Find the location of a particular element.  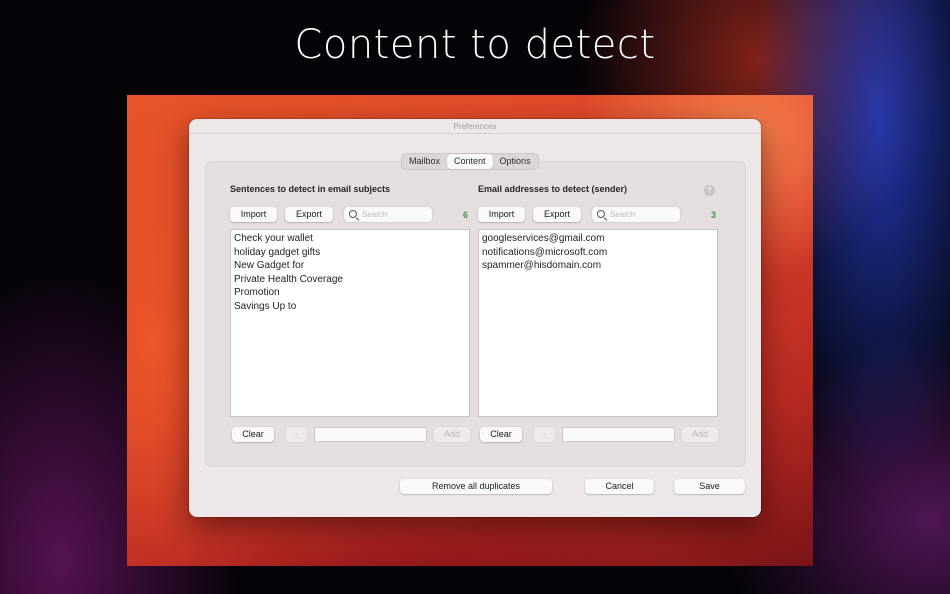

subjects-new-entry-field is located at coordinates (370, 434).